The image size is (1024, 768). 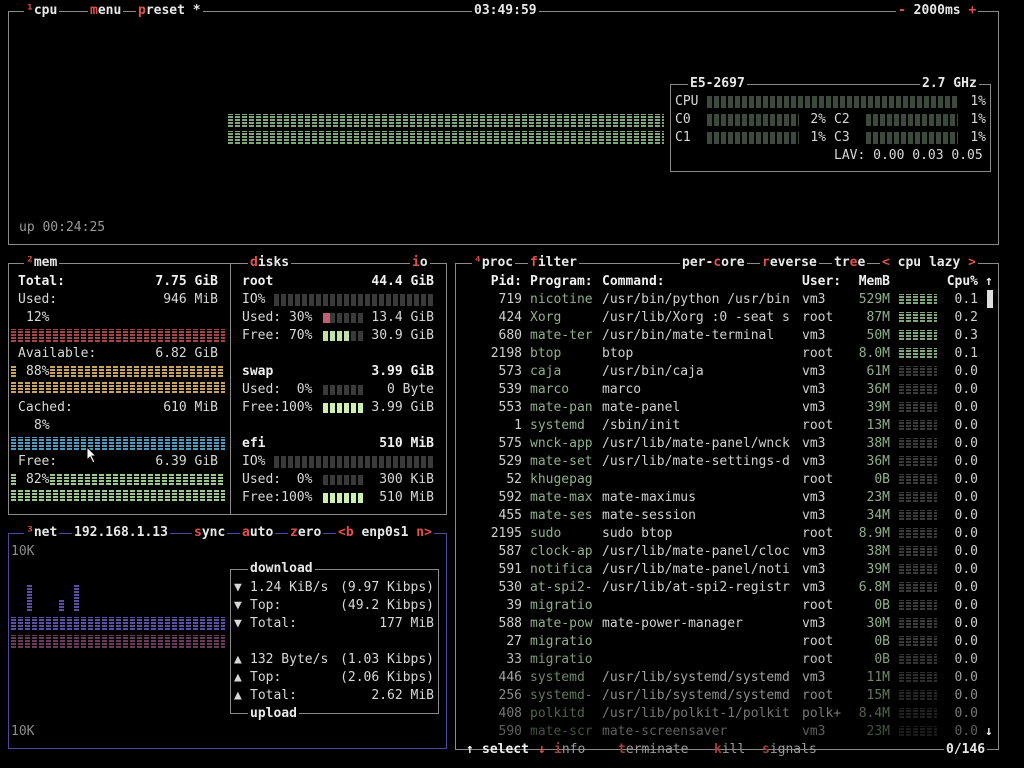 I want to click on table-row: 455 mate-ses mate-session vm3 34M 0.0, so click(x=722, y=516).